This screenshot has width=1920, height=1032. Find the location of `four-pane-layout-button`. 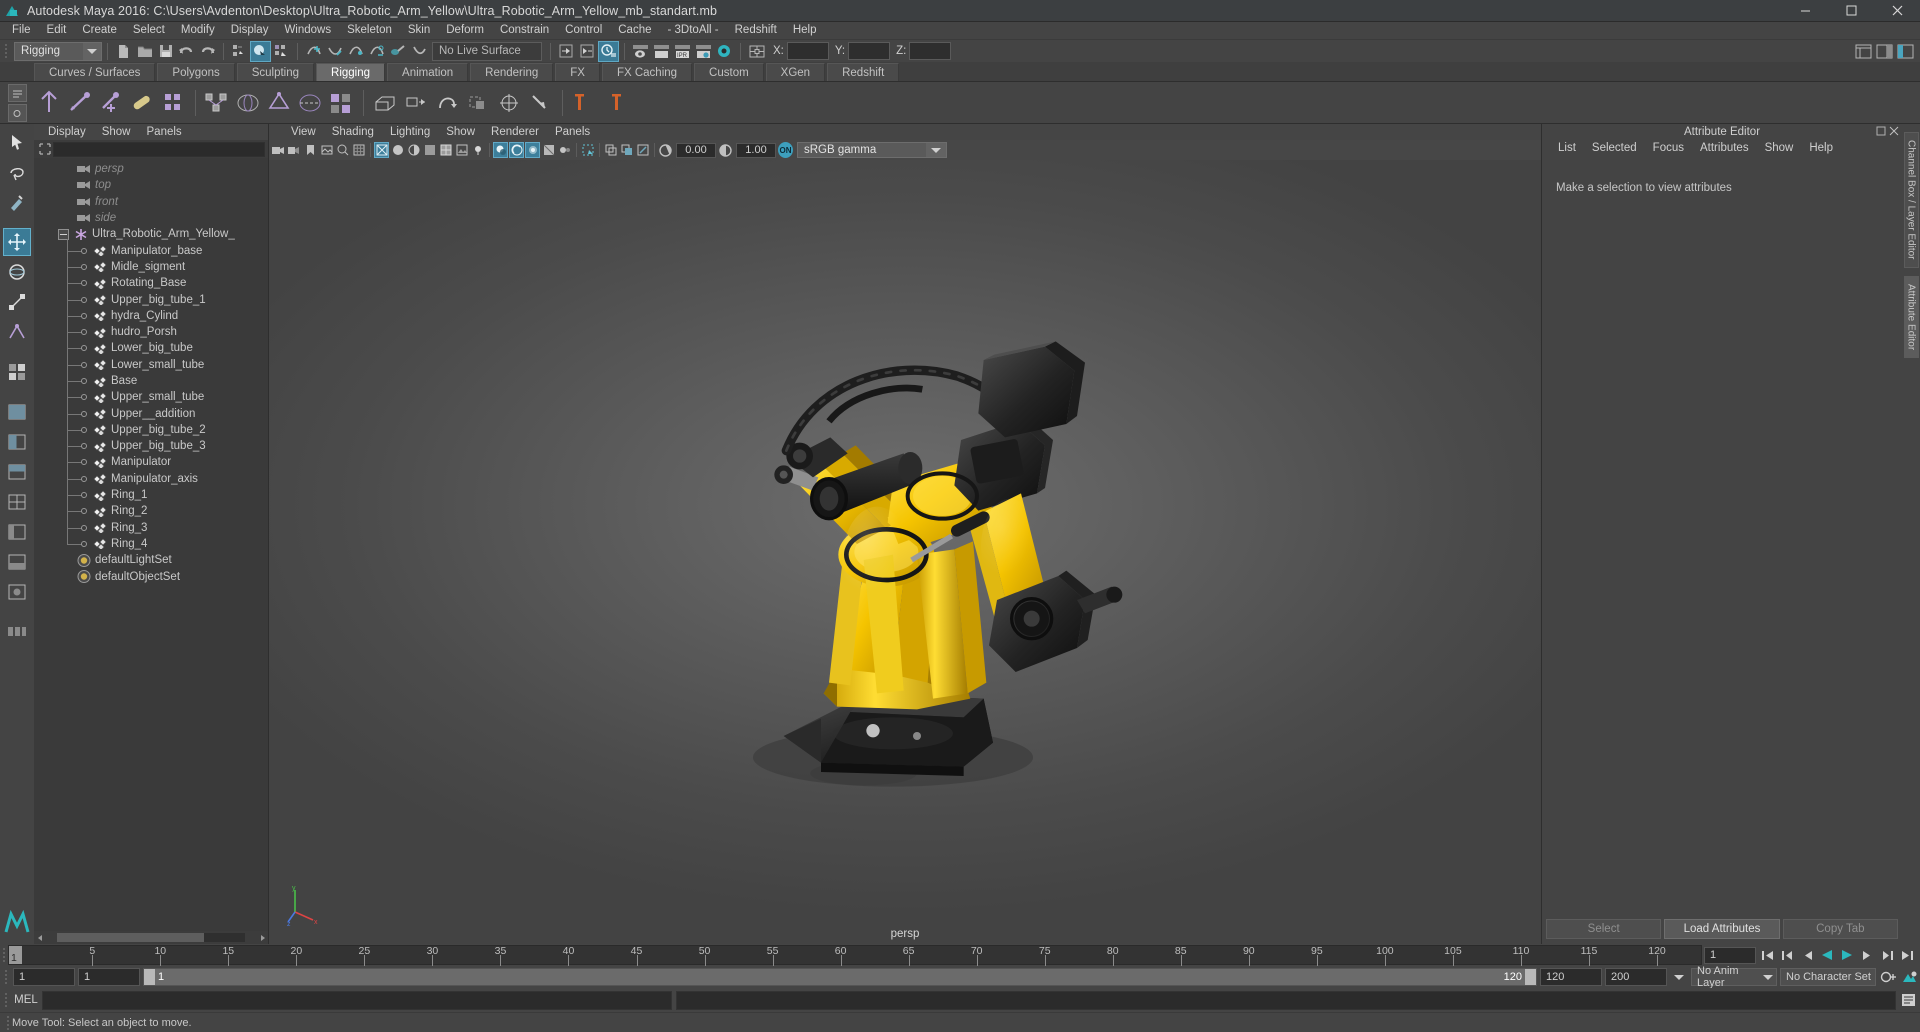

four-pane-layout-button is located at coordinates (17, 502).